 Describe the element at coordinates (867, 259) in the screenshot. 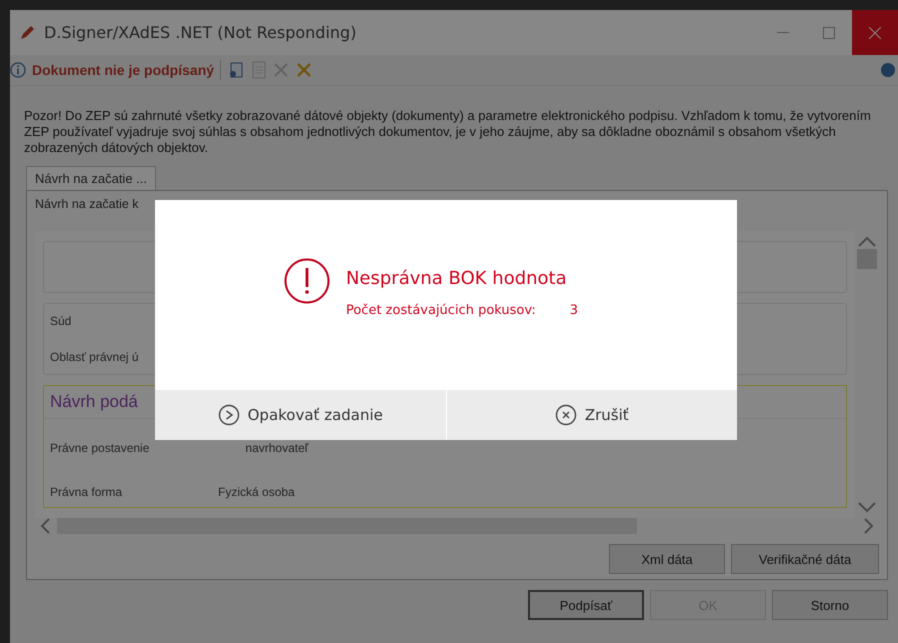

I see `scrollbar-thumb` at that location.